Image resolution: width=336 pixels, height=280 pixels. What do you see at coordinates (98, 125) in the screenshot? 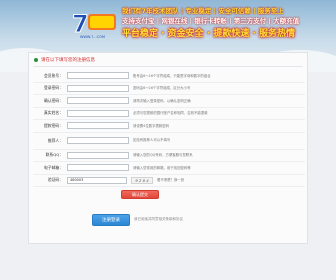
I see `withdraw-password-input` at bounding box center [98, 125].